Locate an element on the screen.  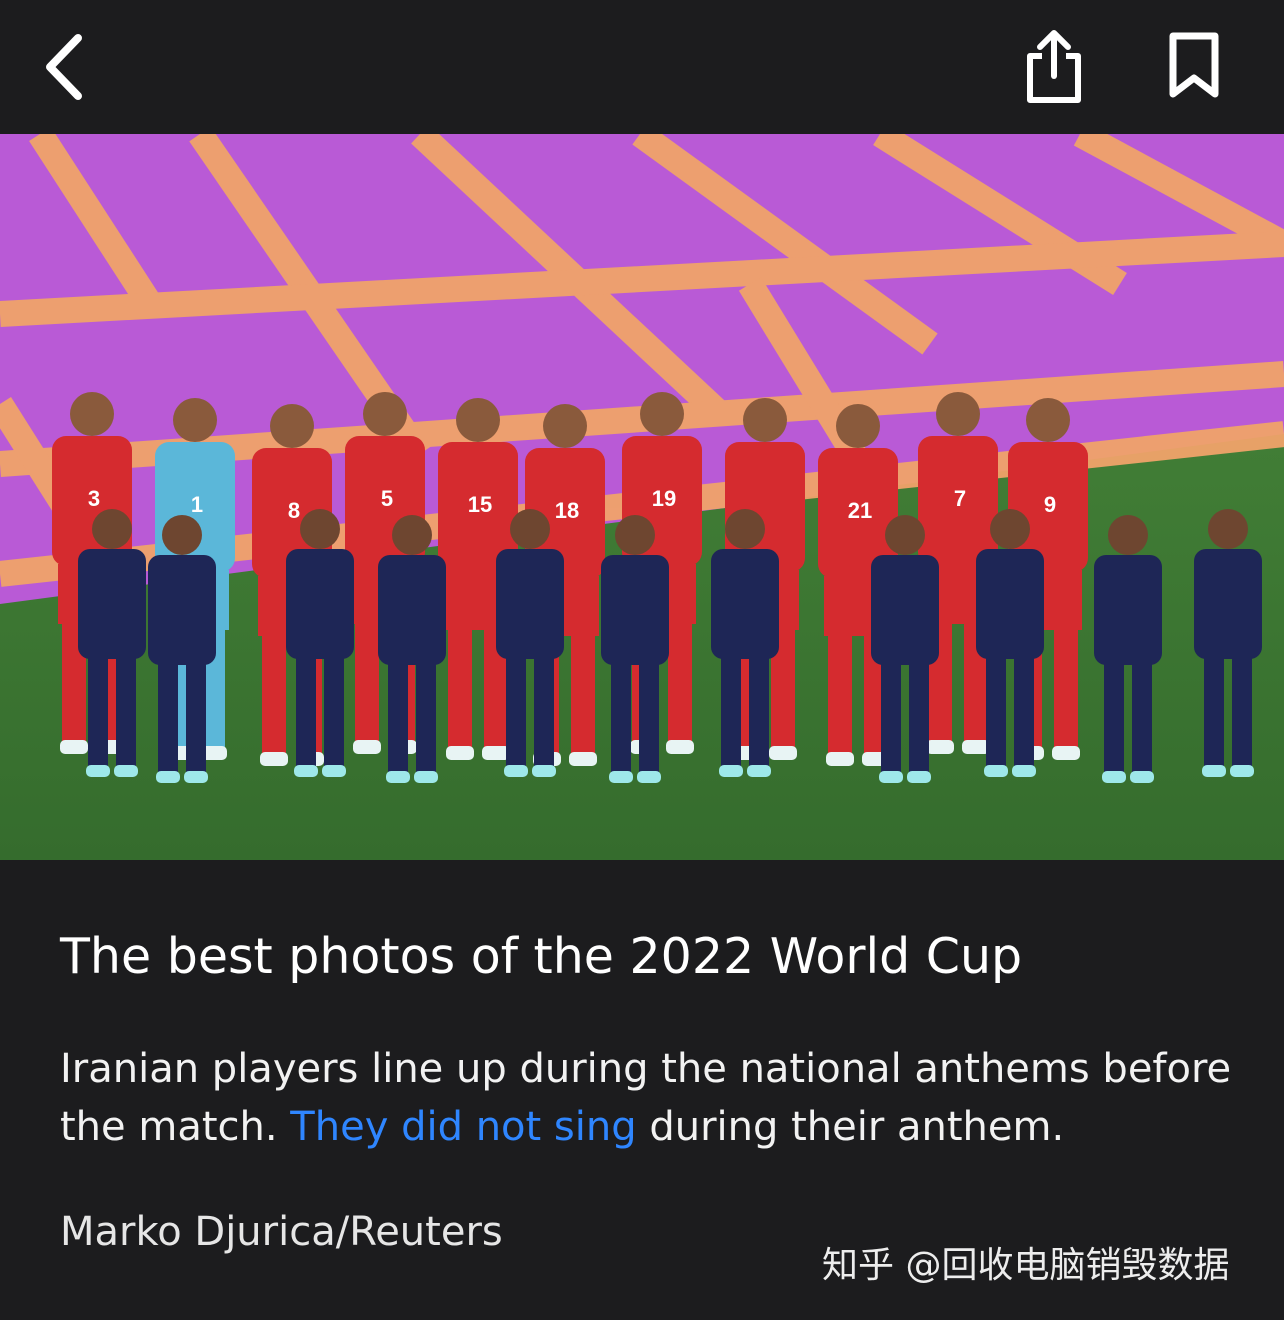
jersey-number: 3 is located at coordinates (94, 498).